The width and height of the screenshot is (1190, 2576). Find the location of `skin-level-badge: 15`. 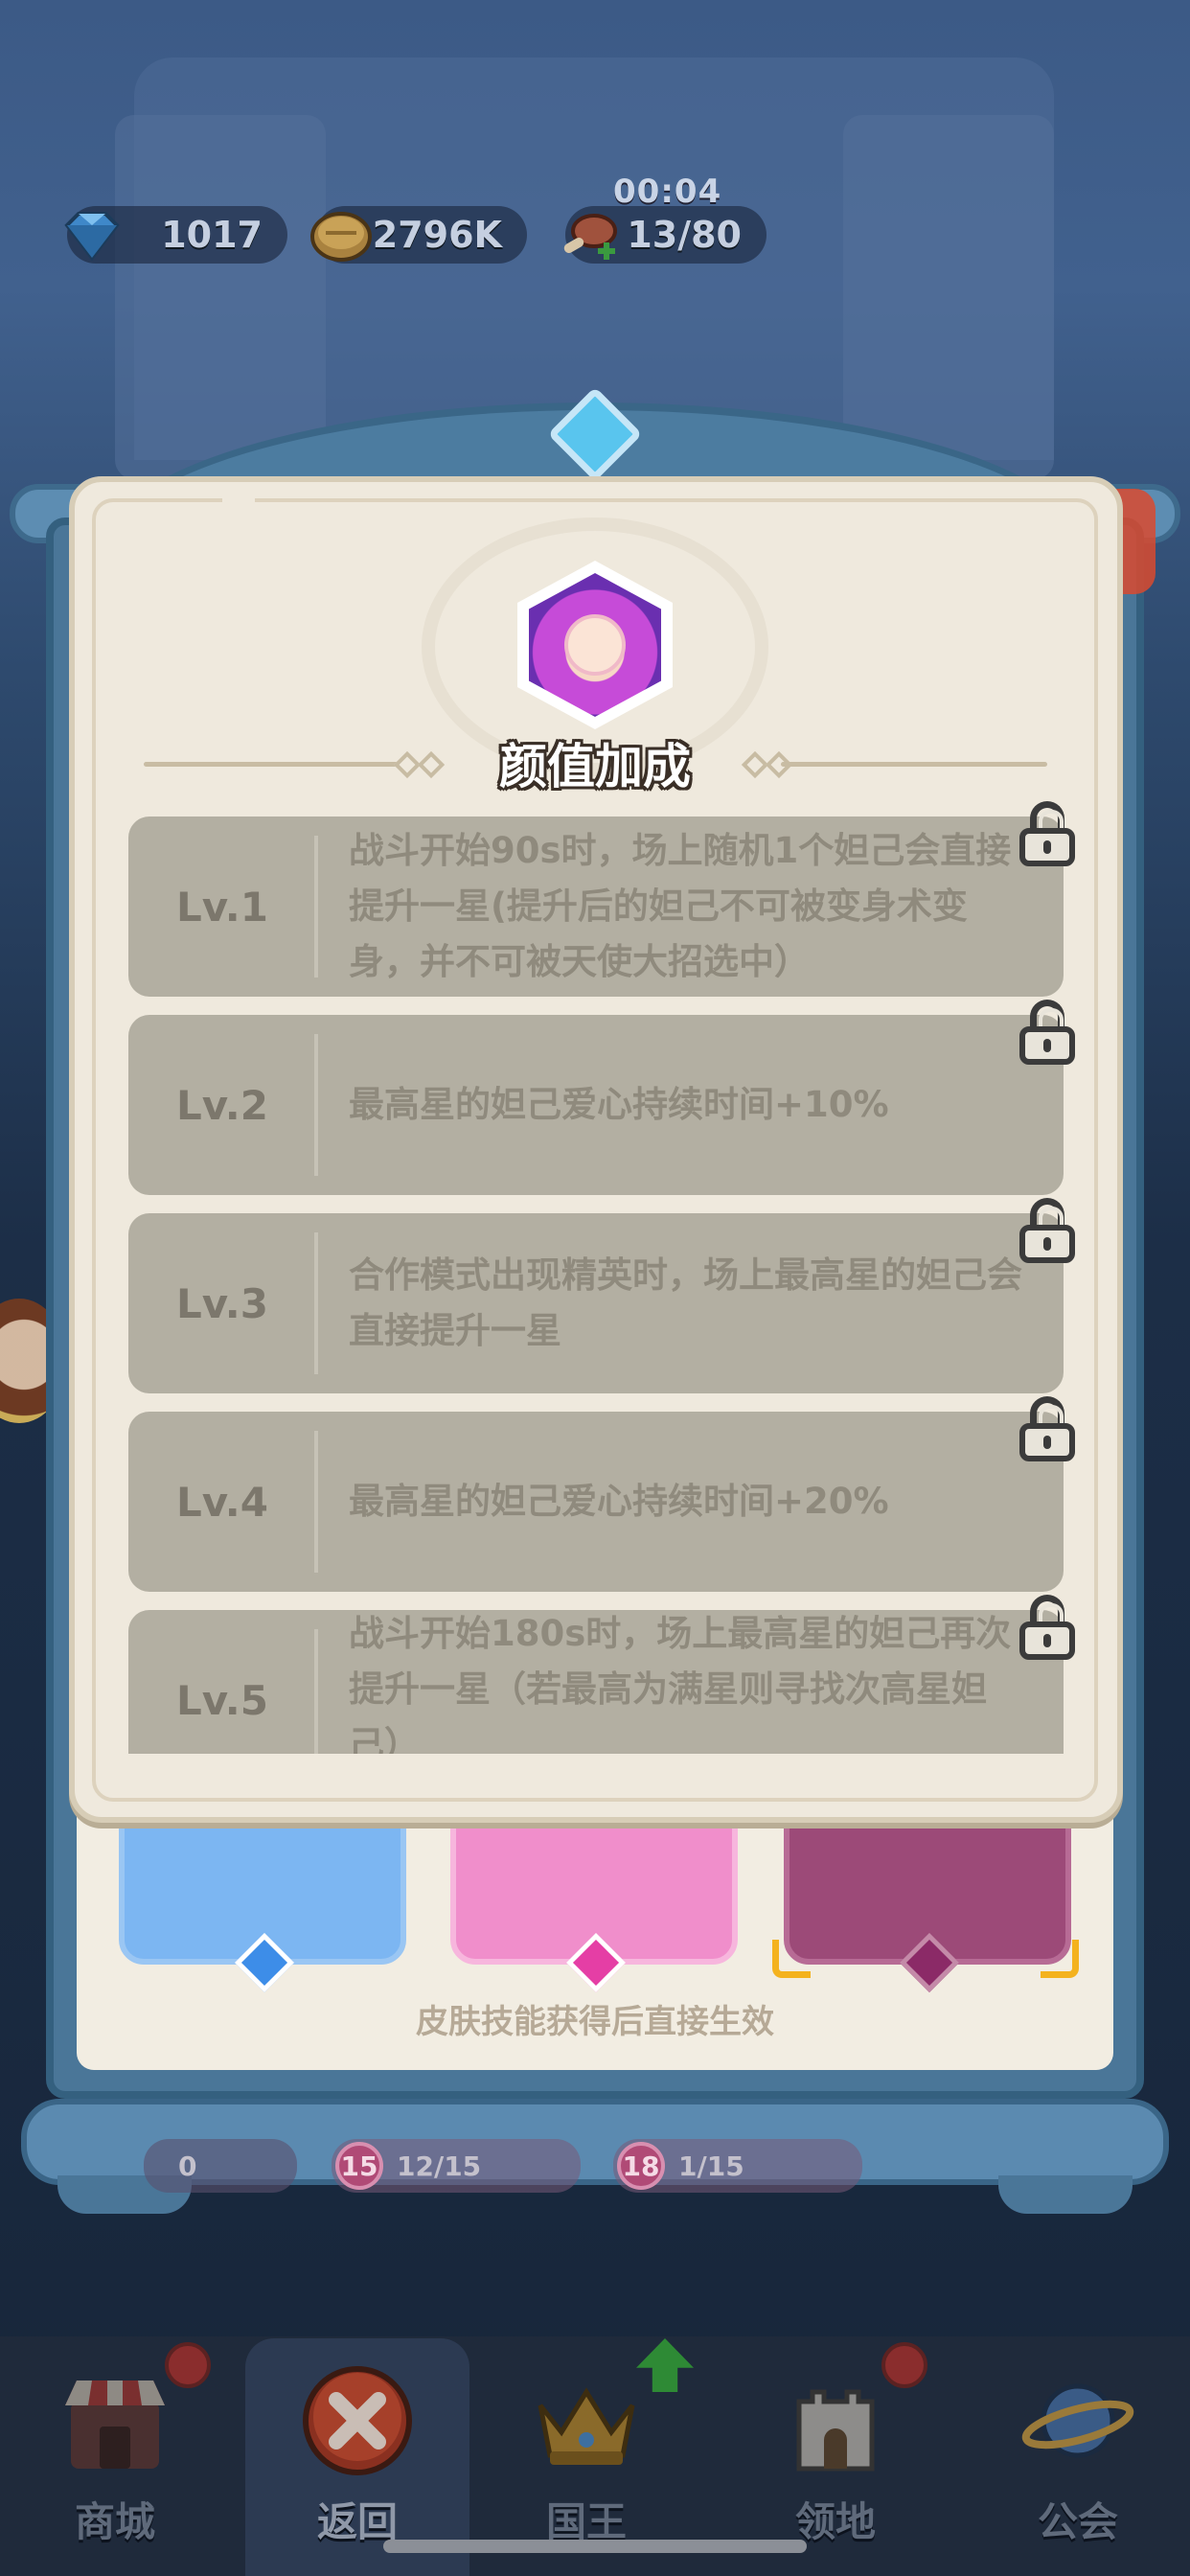

skin-level-badge: 15 is located at coordinates (359, 2166).